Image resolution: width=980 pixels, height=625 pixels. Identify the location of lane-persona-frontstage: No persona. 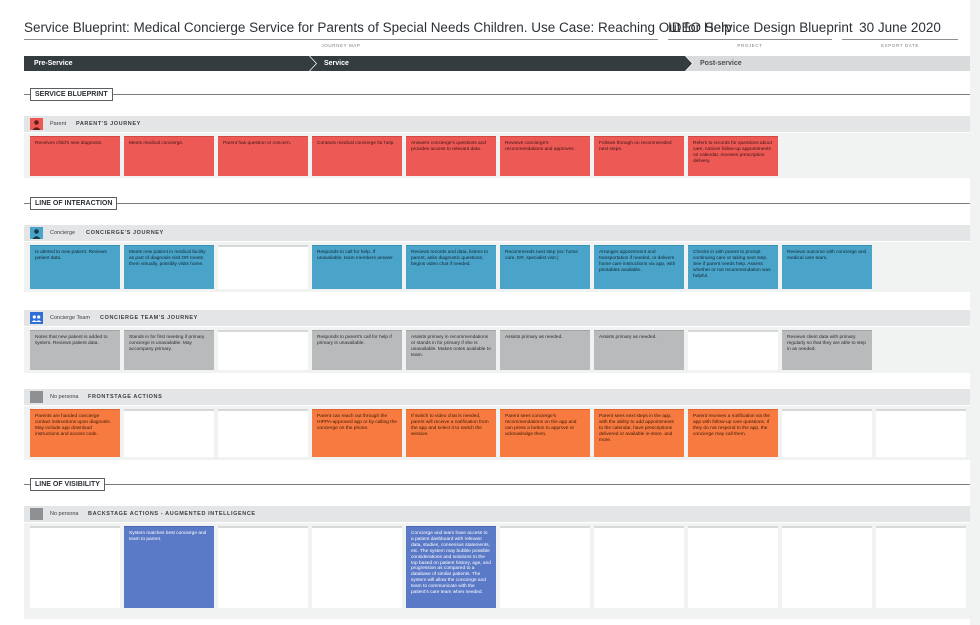
(64, 397).